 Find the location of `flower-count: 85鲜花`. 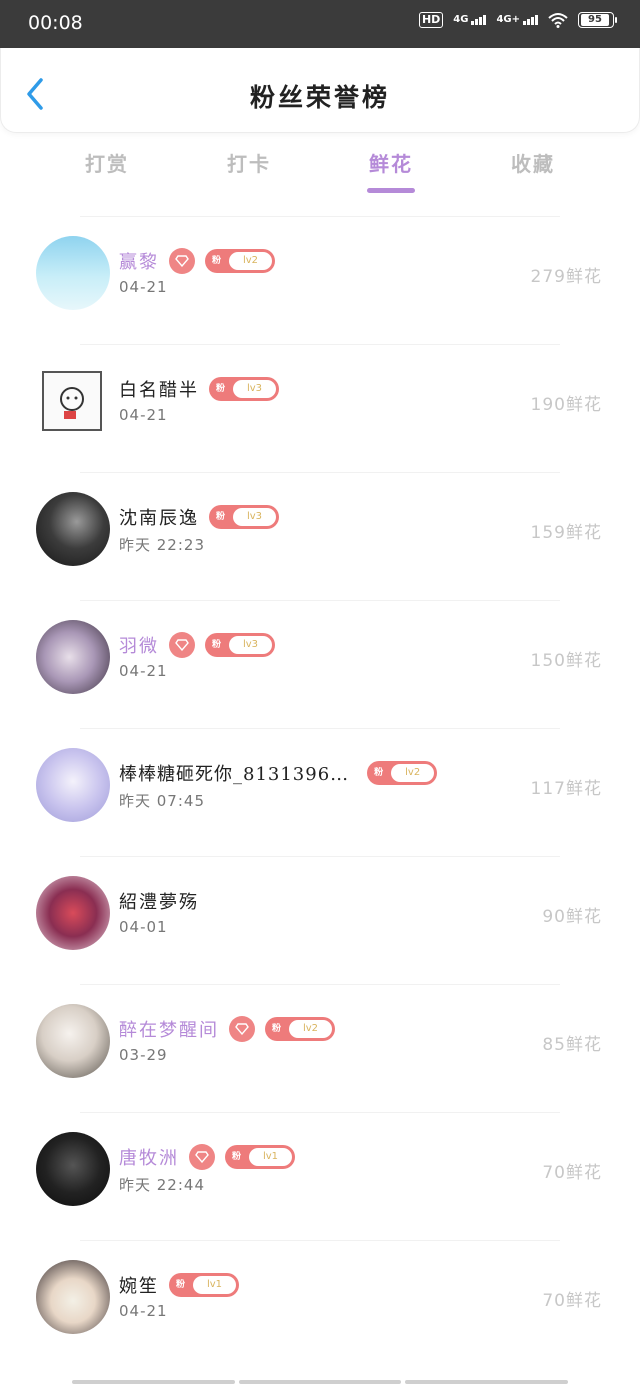

flower-count: 85鲜花 is located at coordinates (572, 1045).